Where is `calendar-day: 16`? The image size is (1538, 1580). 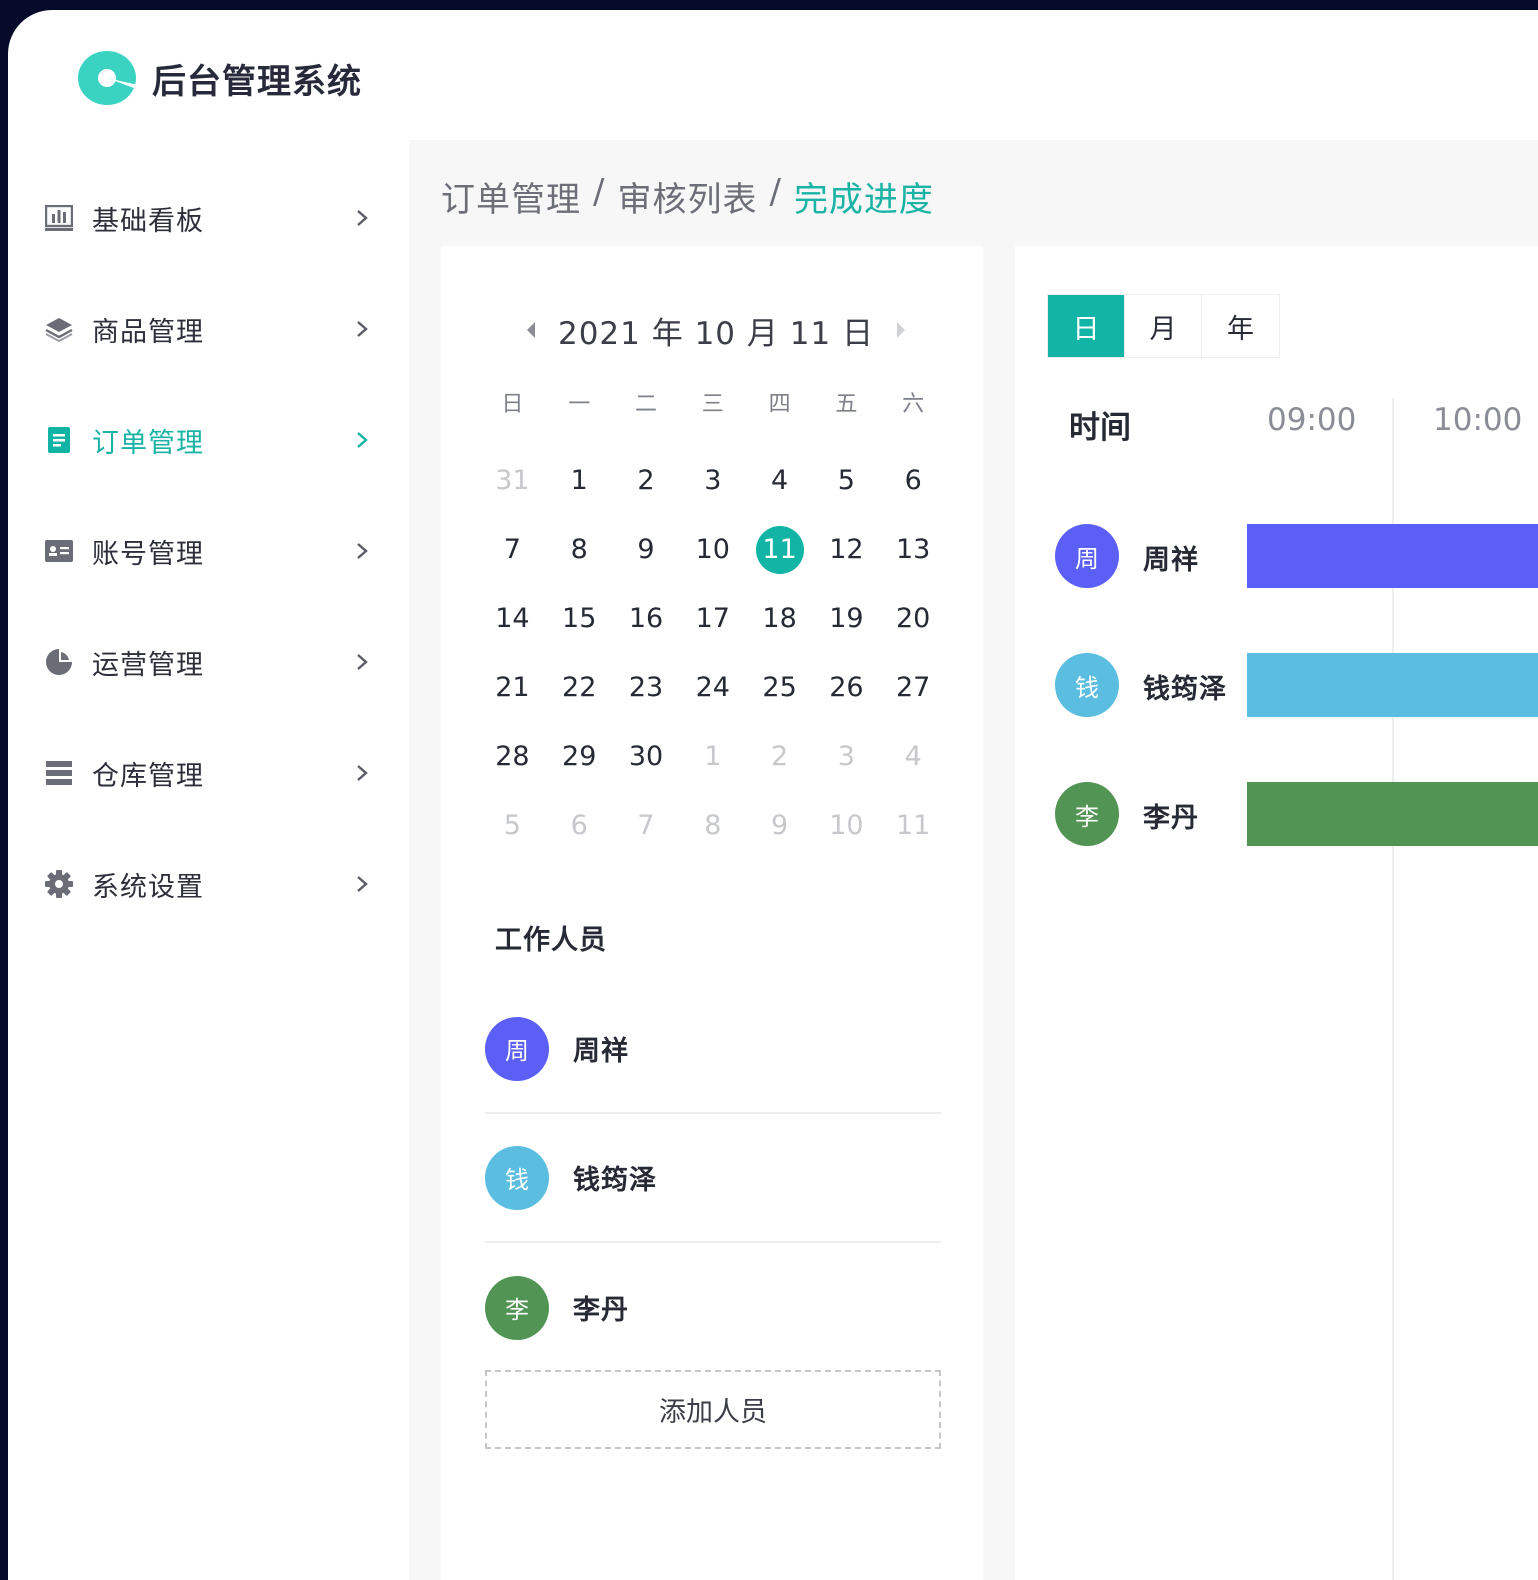 calendar-day: 16 is located at coordinates (646, 618).